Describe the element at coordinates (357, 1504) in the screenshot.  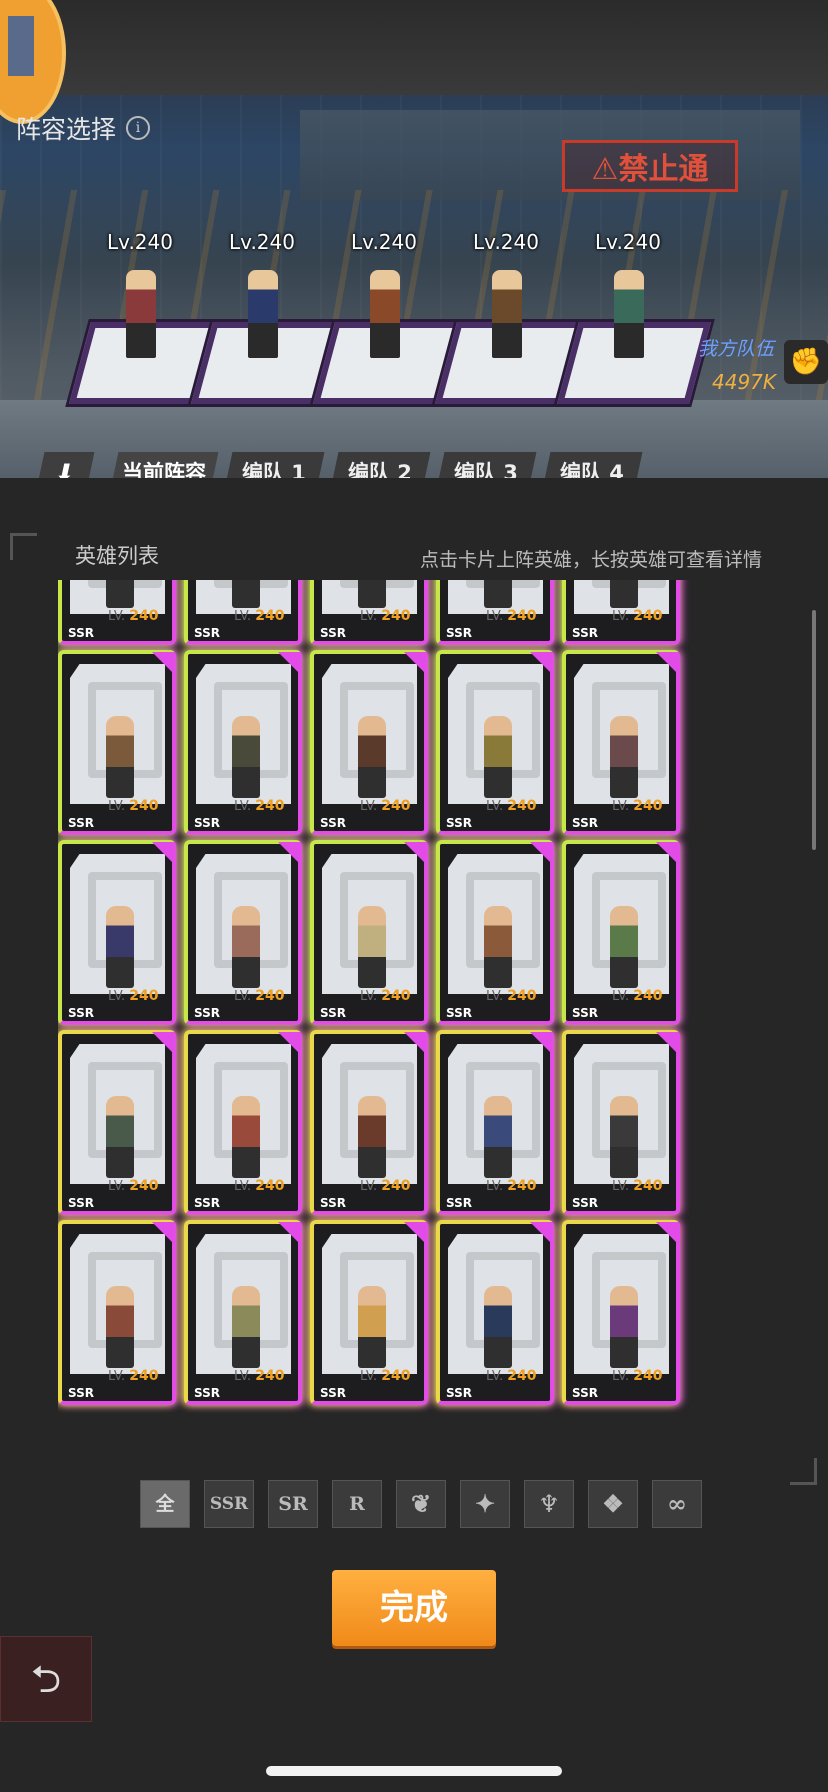
I see `filter-r-button: R` at that location.